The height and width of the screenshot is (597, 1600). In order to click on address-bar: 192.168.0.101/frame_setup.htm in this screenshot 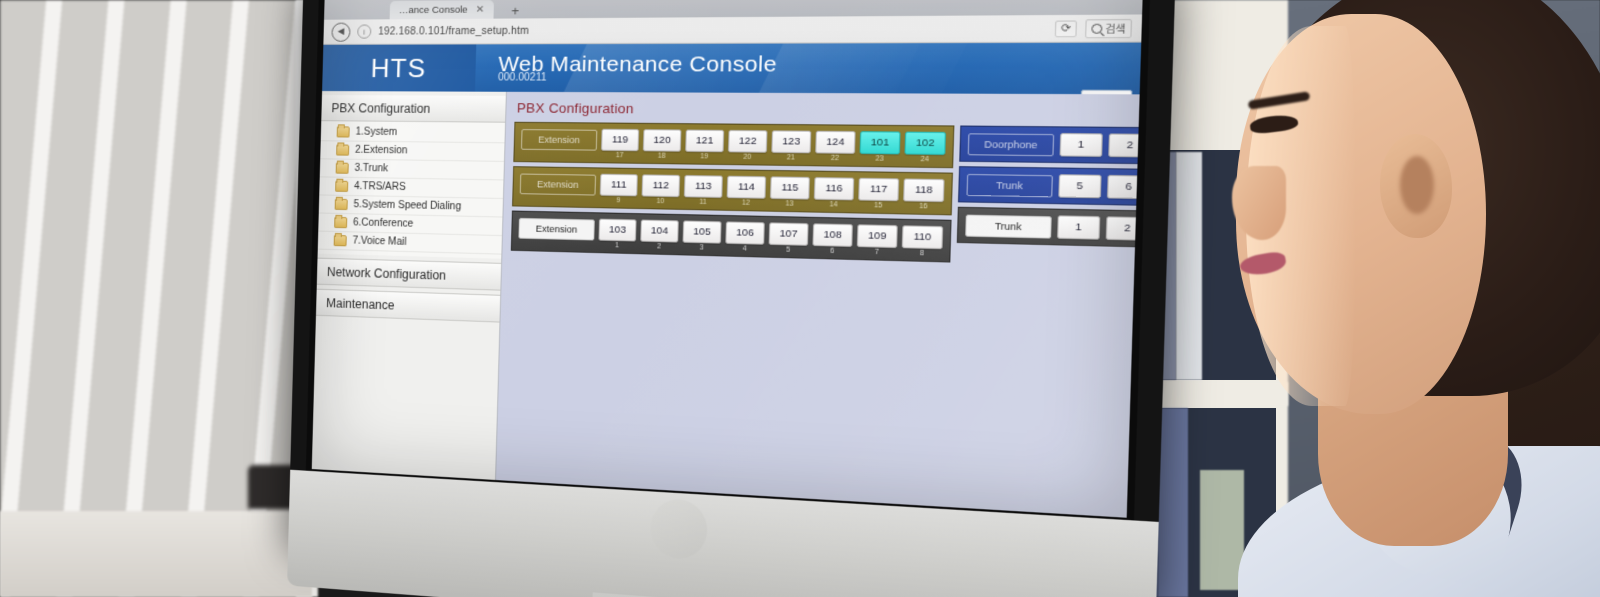, I will do `click(712, 29)`.